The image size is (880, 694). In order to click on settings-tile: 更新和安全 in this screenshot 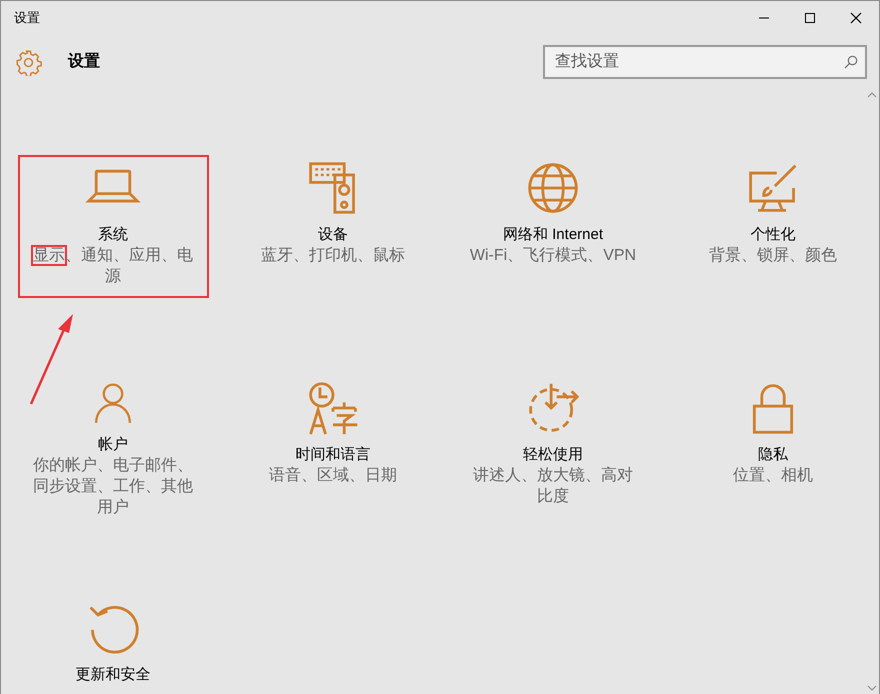, I will do `click(113, 644)`.